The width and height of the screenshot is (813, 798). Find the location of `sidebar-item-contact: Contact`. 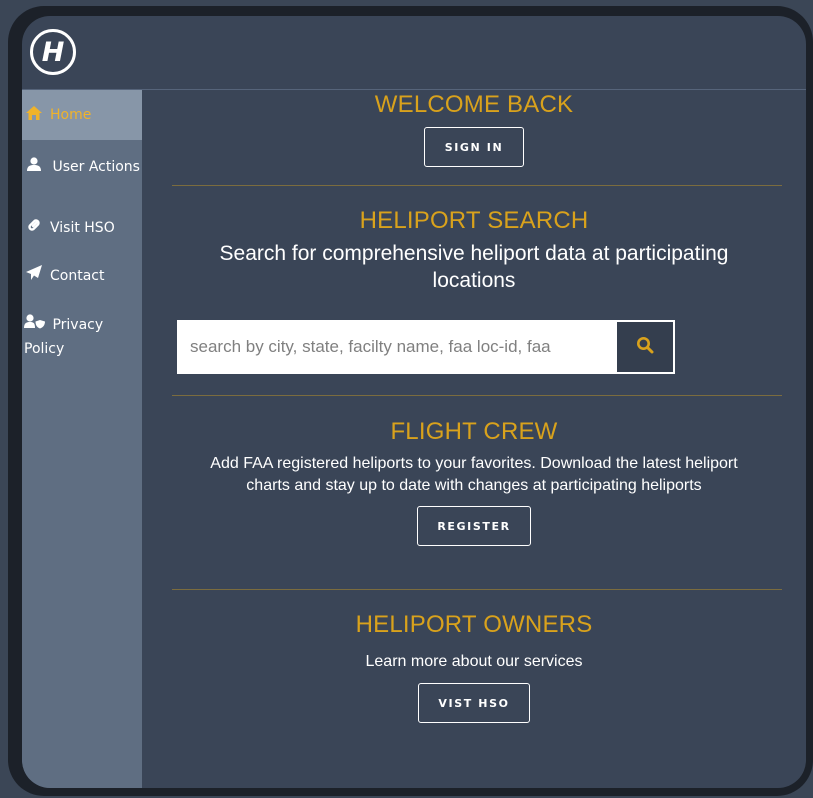

sidebar-item-contact: Contact is located at coordinates (82, 281).